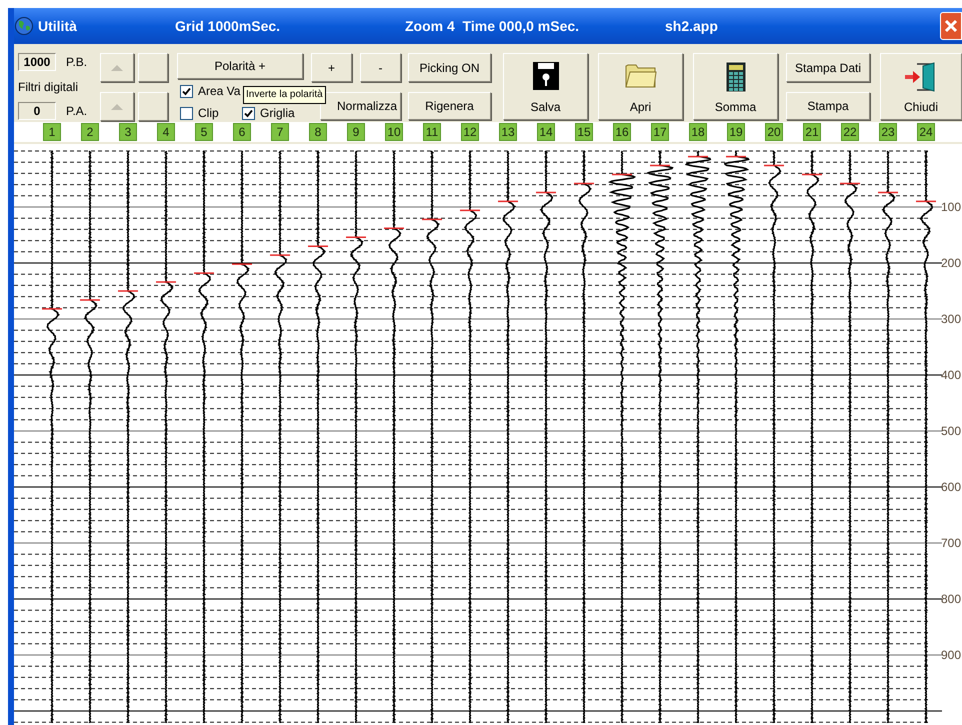 This screenshot has height=725, width=962. Describe the element at coordinates (622, 132) in the screenshot. I see `trace-number: 16` at that location.